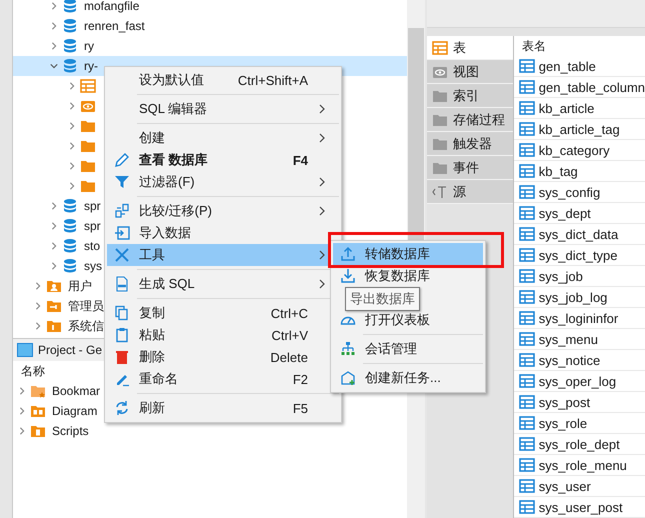 The width and height of the screenshot is (645, 518). What do you see at coordinates (33, 371) in the screenshot?
I see `column-header: 名称` at bounding box center [33, 371].